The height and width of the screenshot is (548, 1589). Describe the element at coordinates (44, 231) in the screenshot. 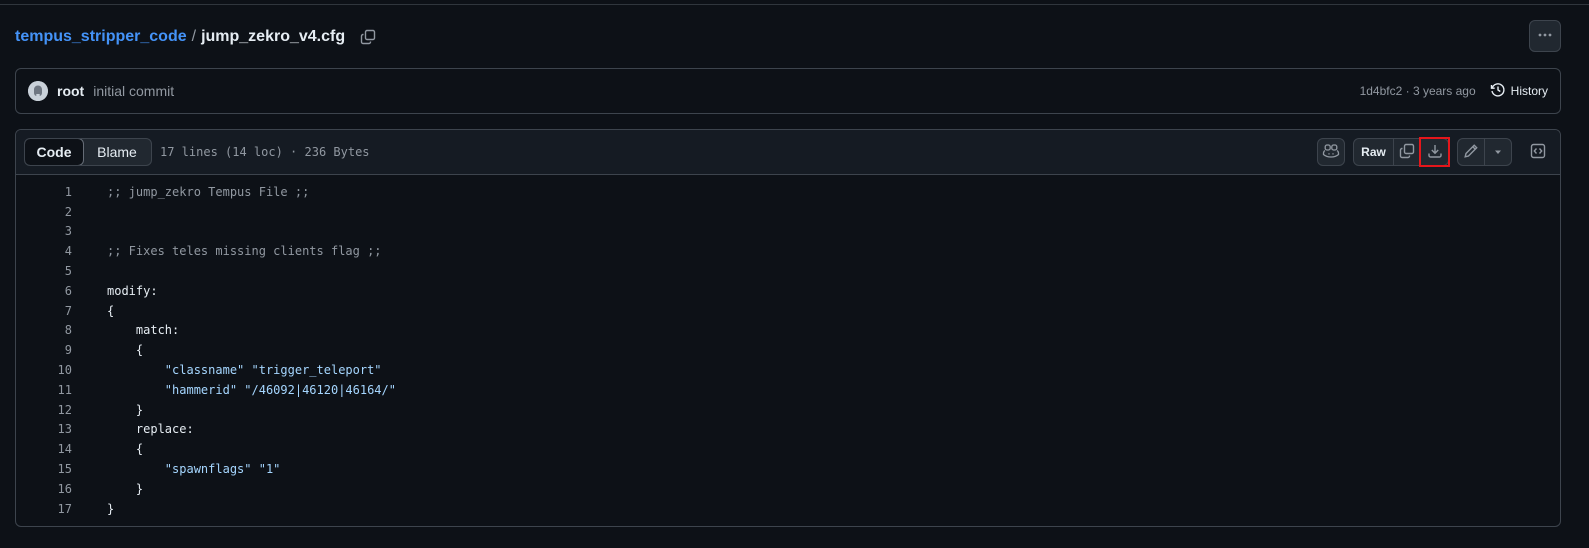

I see `line-number: 3` at that location.